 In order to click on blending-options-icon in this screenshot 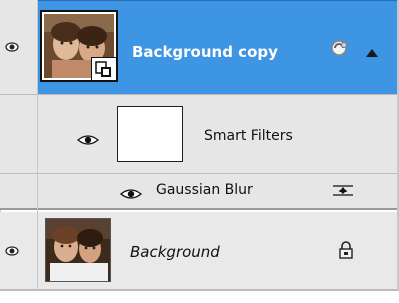, I will do `click(343, 191)`.